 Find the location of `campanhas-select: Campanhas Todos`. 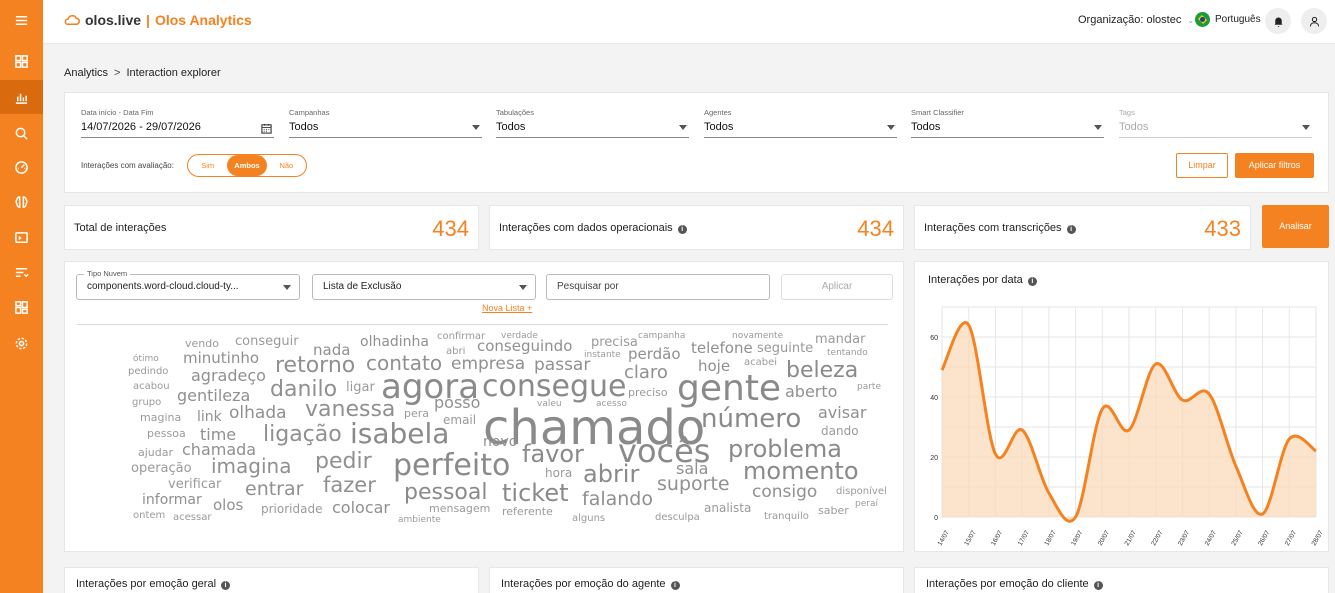

campanhas-select: Campanhas Todos is located at coordinates (385, 123).